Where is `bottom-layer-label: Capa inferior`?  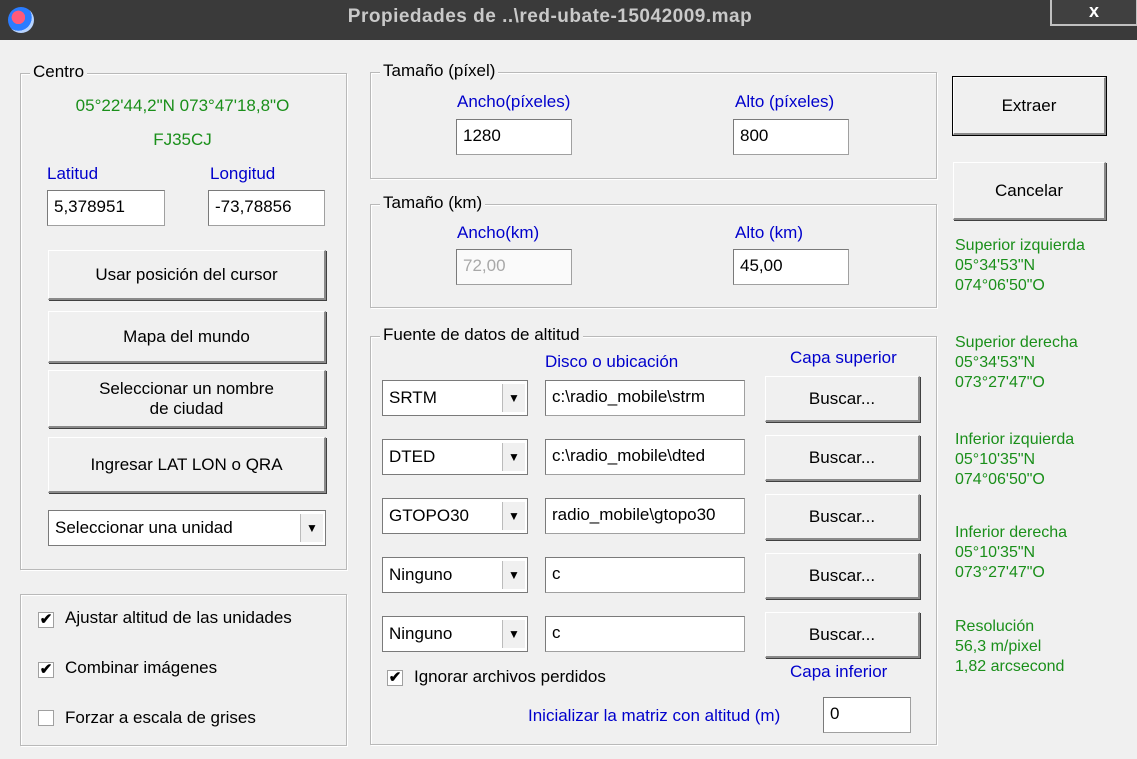
bottom-layer-label: Capa inferior is located at coordinates (839, 671).